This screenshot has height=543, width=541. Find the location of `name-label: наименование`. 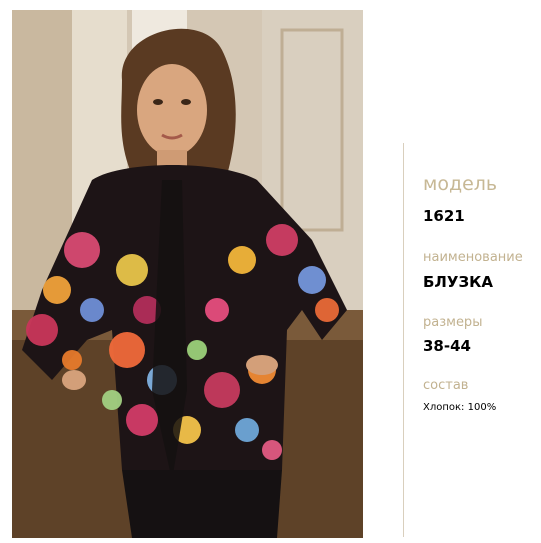

name-label: наименование is located at coordinates (473, 257).